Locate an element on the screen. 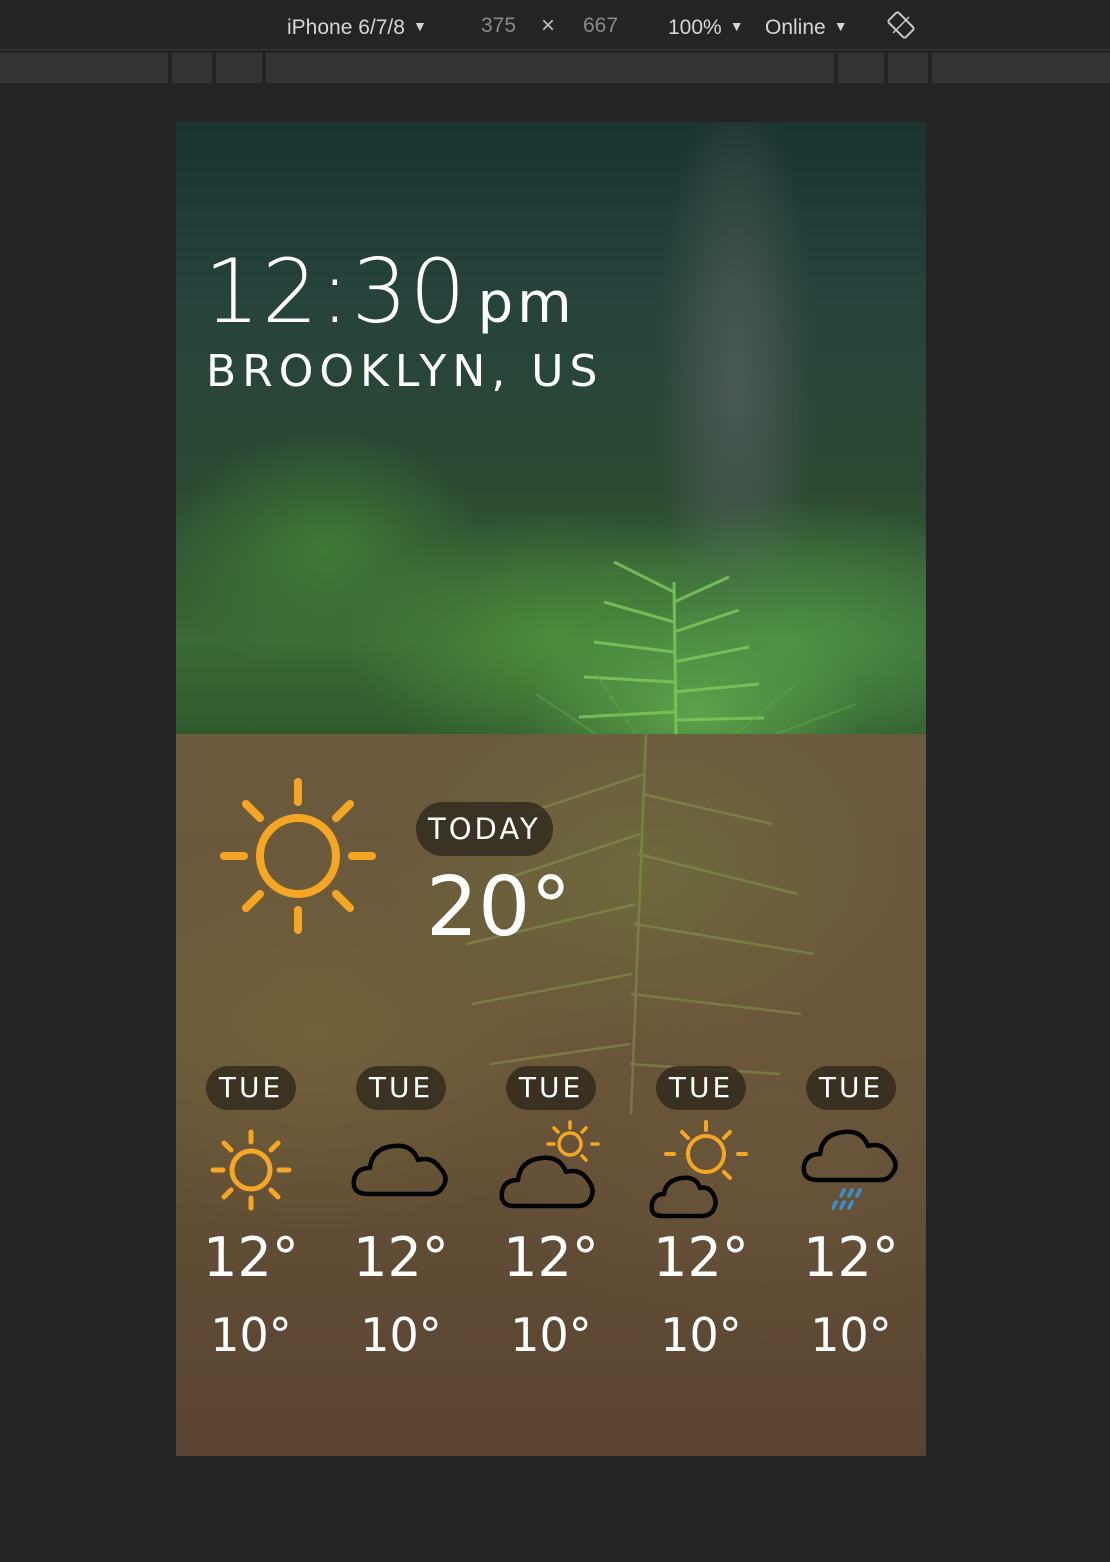 The image size is (1110, 1562). media-query-bar is located at coordinates (555, 68).